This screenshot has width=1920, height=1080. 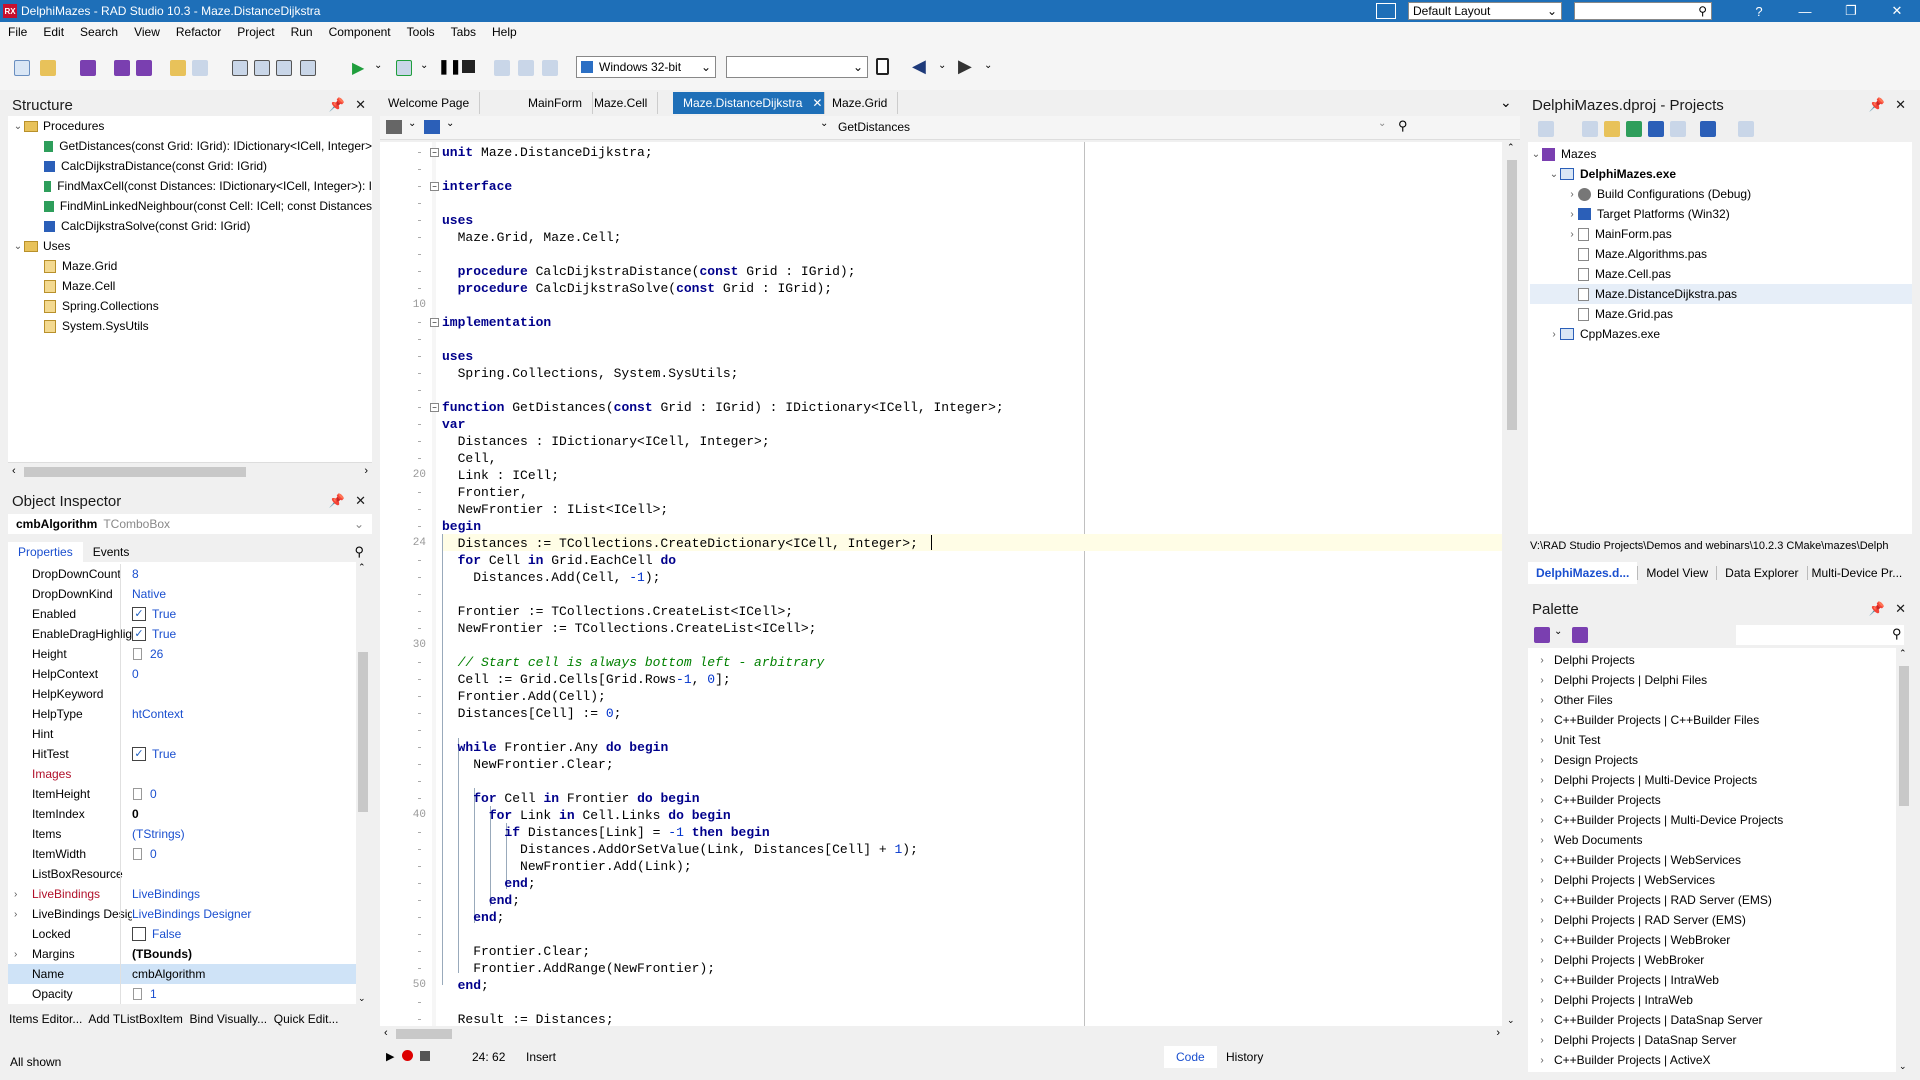 What do you see at coordinates (187, 814) in the screenshot?
I see `property-row: ItemIndex 0` at bounding box center [187, 814].